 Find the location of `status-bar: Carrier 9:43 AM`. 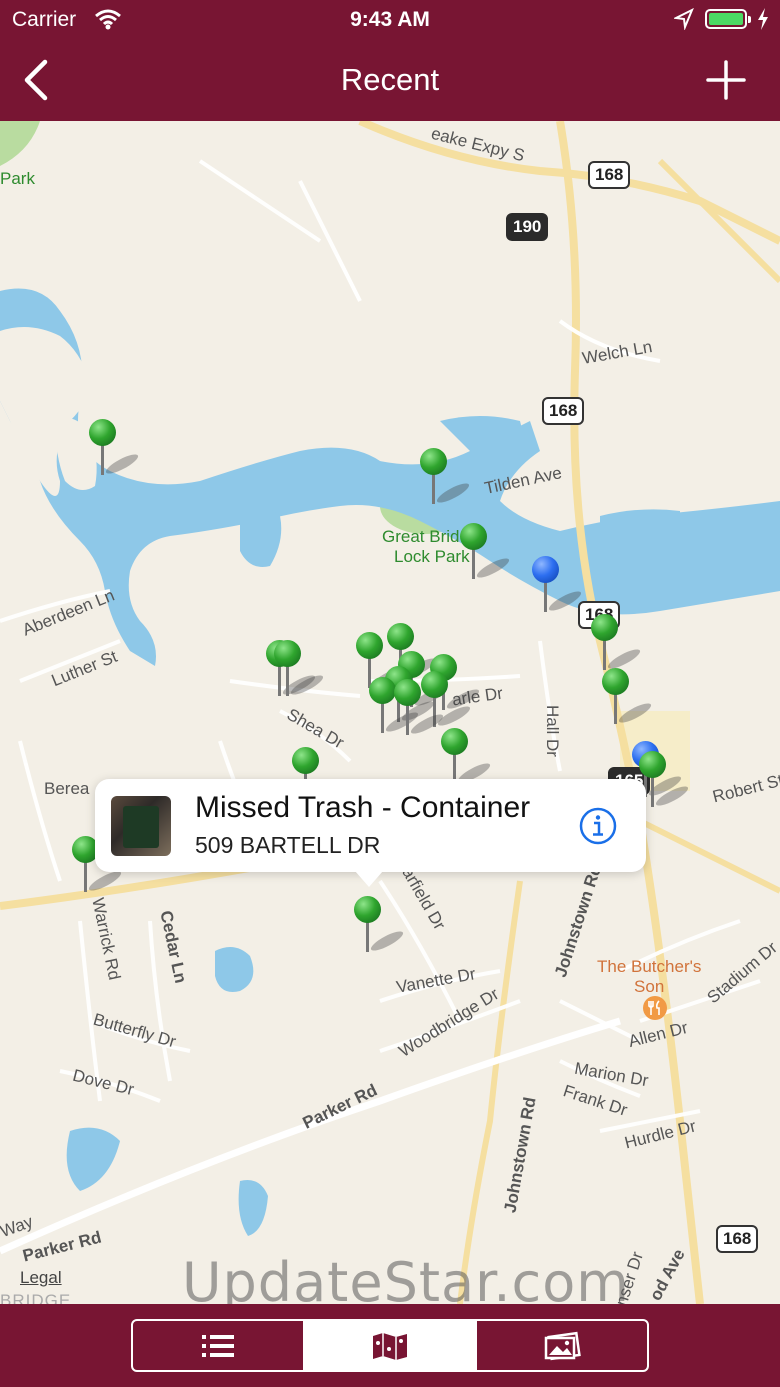

status-bar: Carrier 9:43 AM is located at coordinates (390, 20).